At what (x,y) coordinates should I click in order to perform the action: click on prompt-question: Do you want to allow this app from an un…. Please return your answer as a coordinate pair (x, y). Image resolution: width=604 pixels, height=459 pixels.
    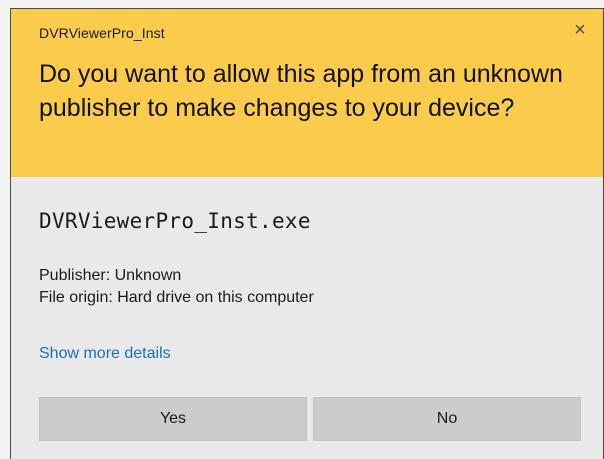
    Looking at the image, I should click on (301, 91).